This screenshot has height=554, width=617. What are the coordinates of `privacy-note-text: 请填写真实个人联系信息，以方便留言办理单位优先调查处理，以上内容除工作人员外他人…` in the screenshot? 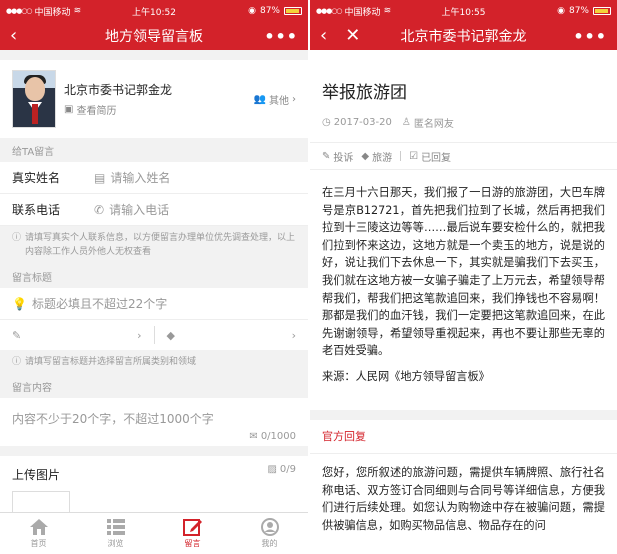 It's located at (160, 245).